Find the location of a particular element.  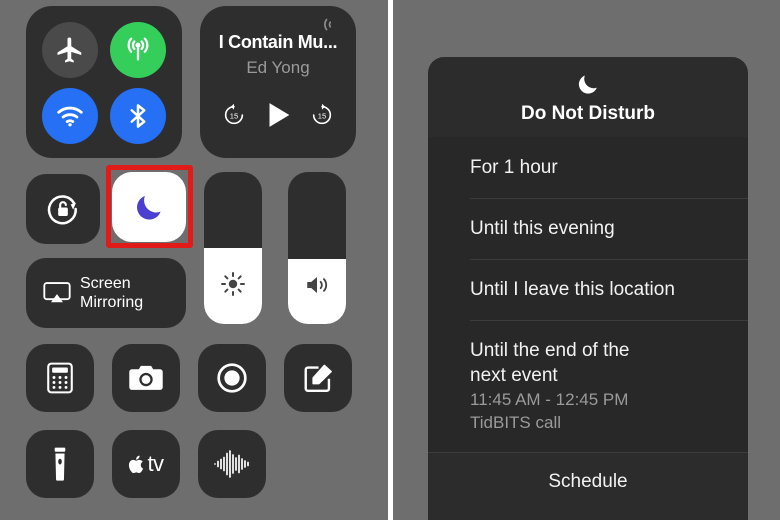

moon-icon is located at coordinates (588, 84).